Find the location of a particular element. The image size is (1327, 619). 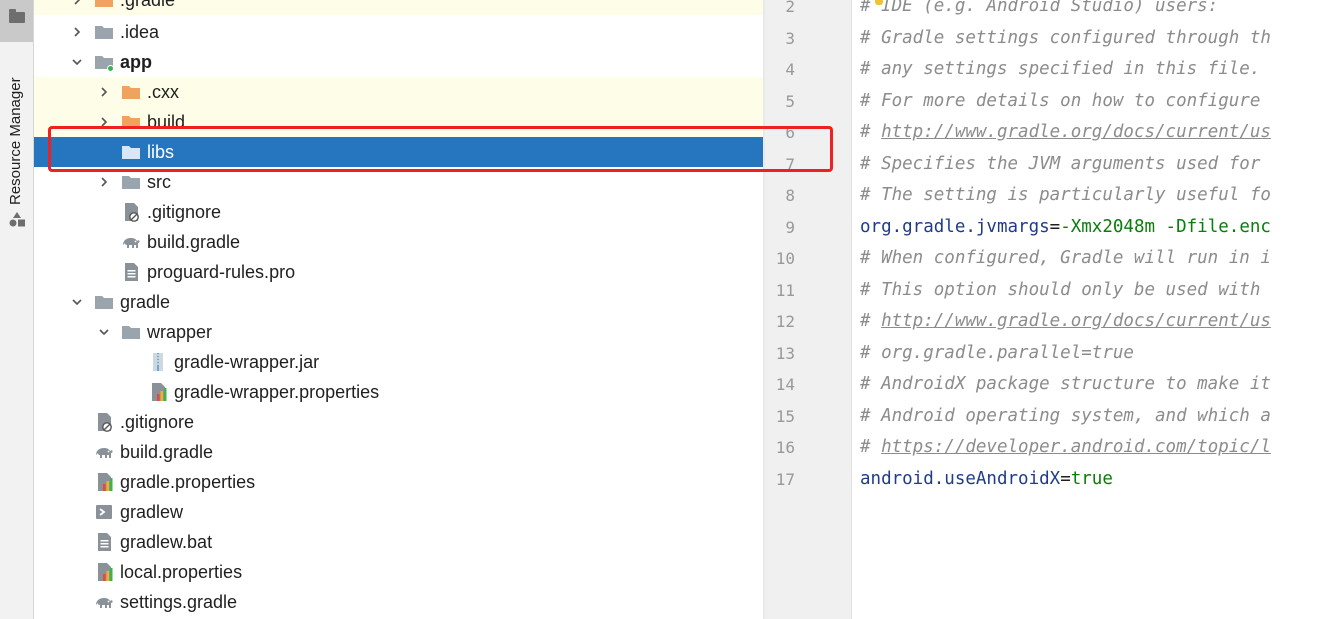

tree-row: .idea is located at coordinates (398, 32).